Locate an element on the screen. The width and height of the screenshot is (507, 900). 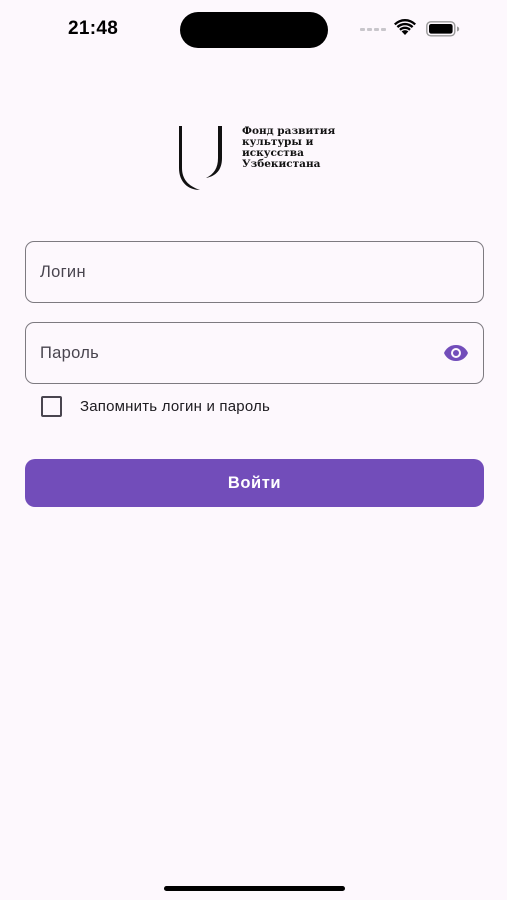
home-indicator is located at coordinates (254, 888).